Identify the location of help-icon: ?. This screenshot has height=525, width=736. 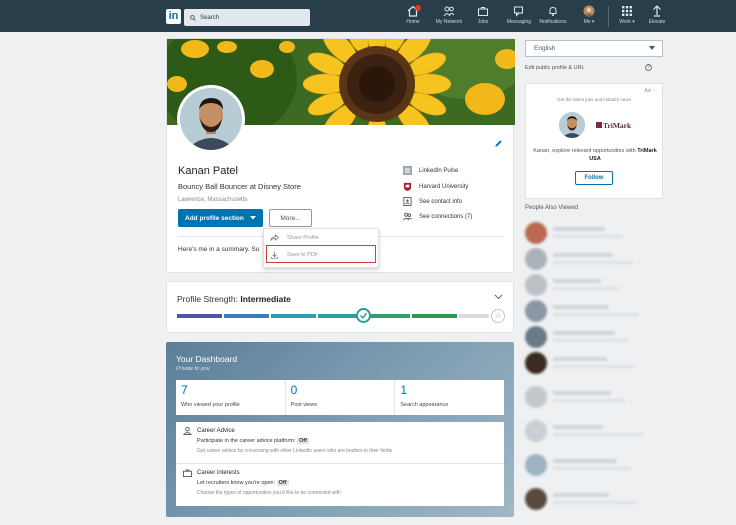
(648, 67).